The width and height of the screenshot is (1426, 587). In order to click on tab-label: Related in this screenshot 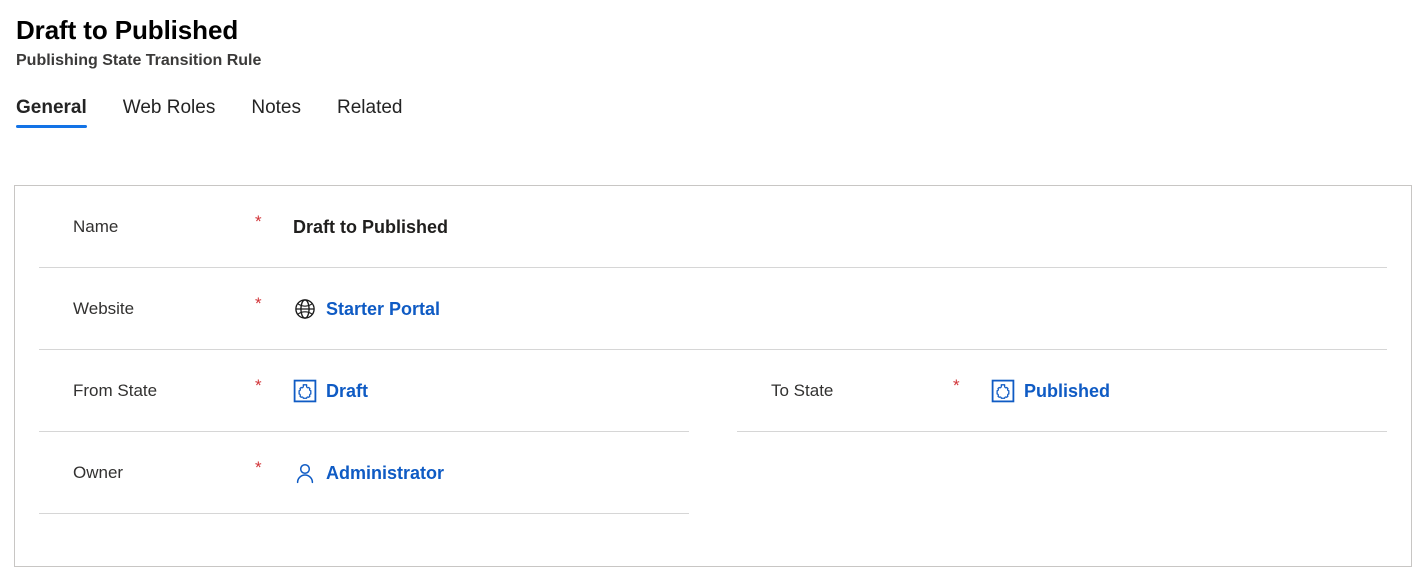, I will do `click(370, 107)`.